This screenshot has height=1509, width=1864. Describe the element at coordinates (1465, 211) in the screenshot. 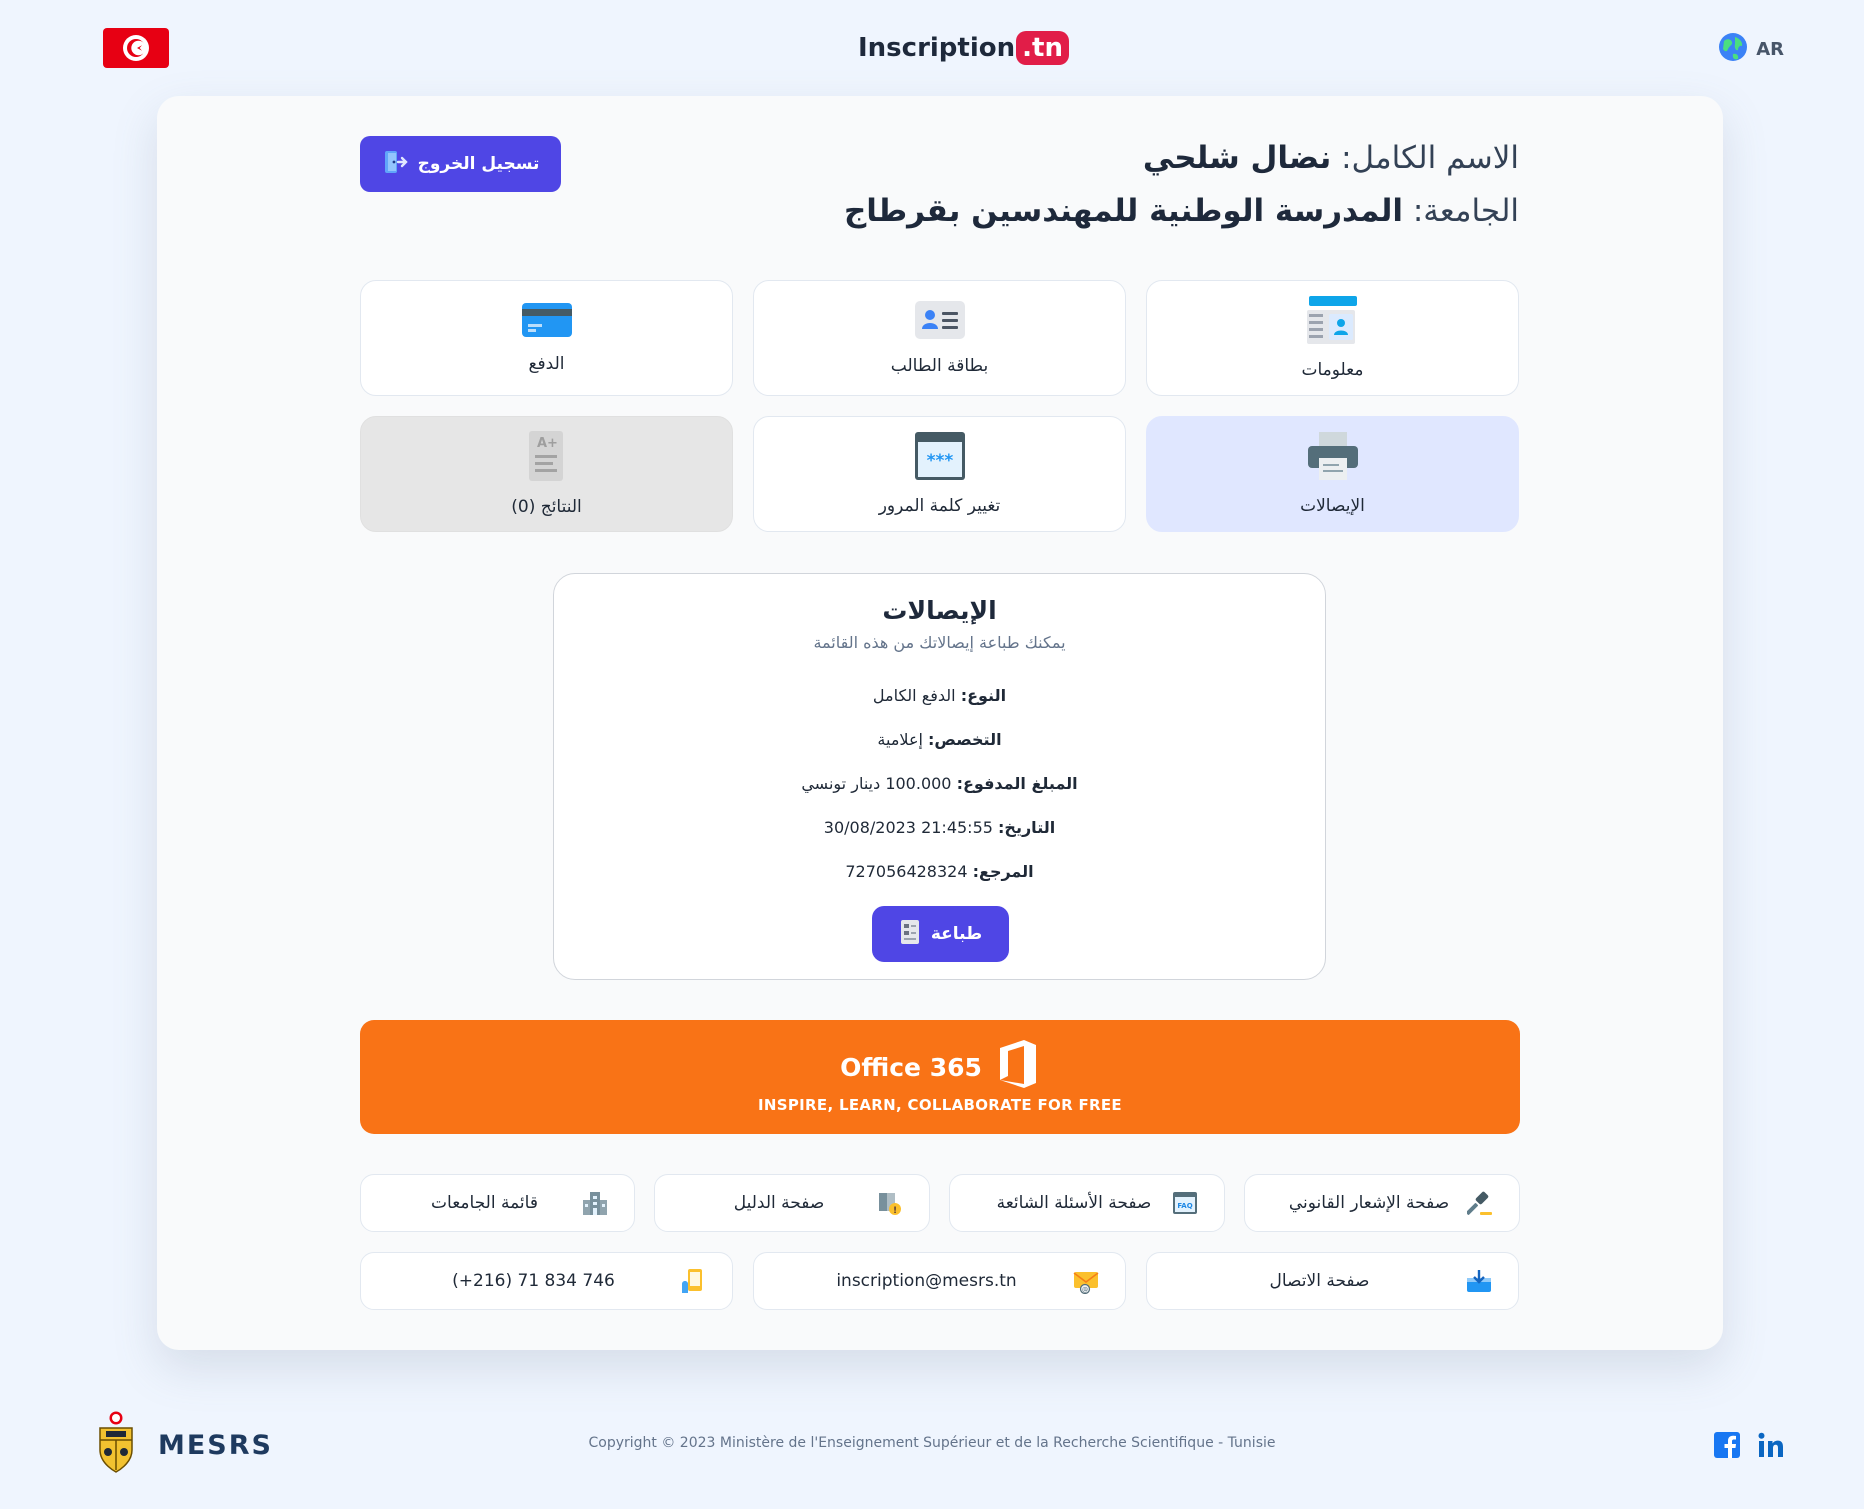

I see `university-label: الجامعة:` at that location.